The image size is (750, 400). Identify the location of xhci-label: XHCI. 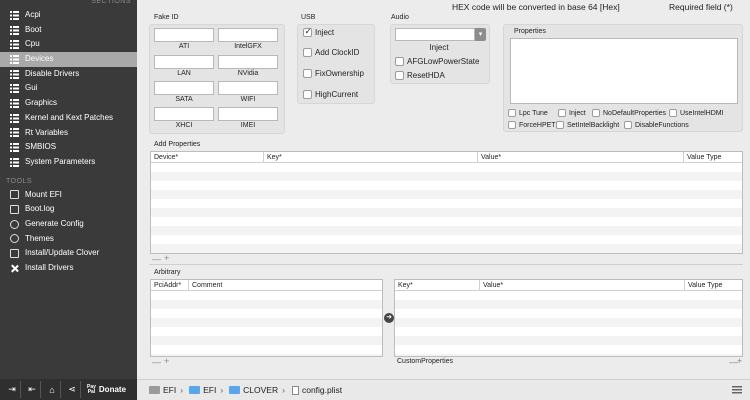
(184, 125).